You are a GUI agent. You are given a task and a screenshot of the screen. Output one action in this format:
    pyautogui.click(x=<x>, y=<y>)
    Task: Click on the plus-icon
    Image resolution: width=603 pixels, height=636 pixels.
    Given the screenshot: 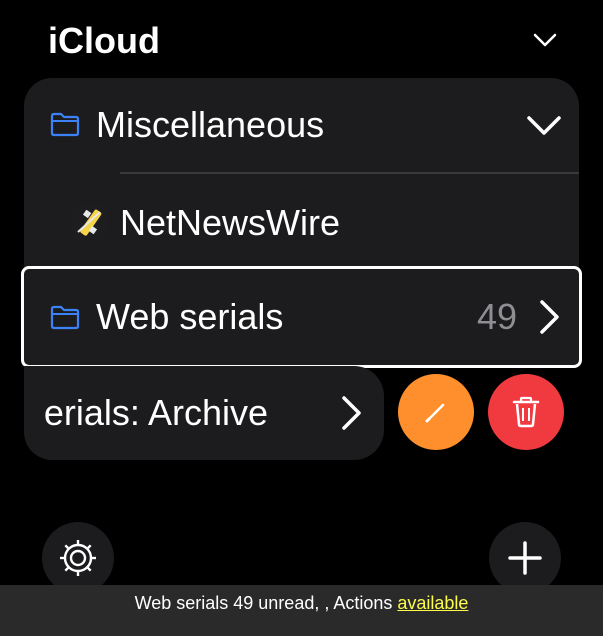 What is the action you would take?
    pyautogui.click(x=525, y=558)
    